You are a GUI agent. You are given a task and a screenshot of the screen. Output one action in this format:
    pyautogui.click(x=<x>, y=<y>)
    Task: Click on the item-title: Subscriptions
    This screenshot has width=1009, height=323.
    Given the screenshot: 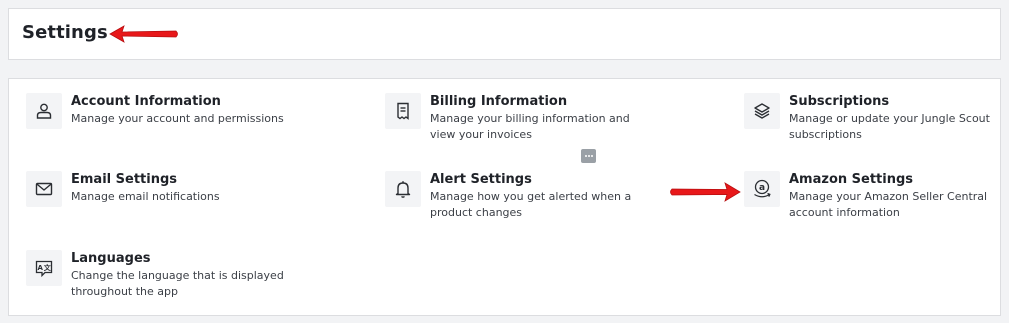 What is the action you would take?
    pyautogui.click(x=839, y=101)
    